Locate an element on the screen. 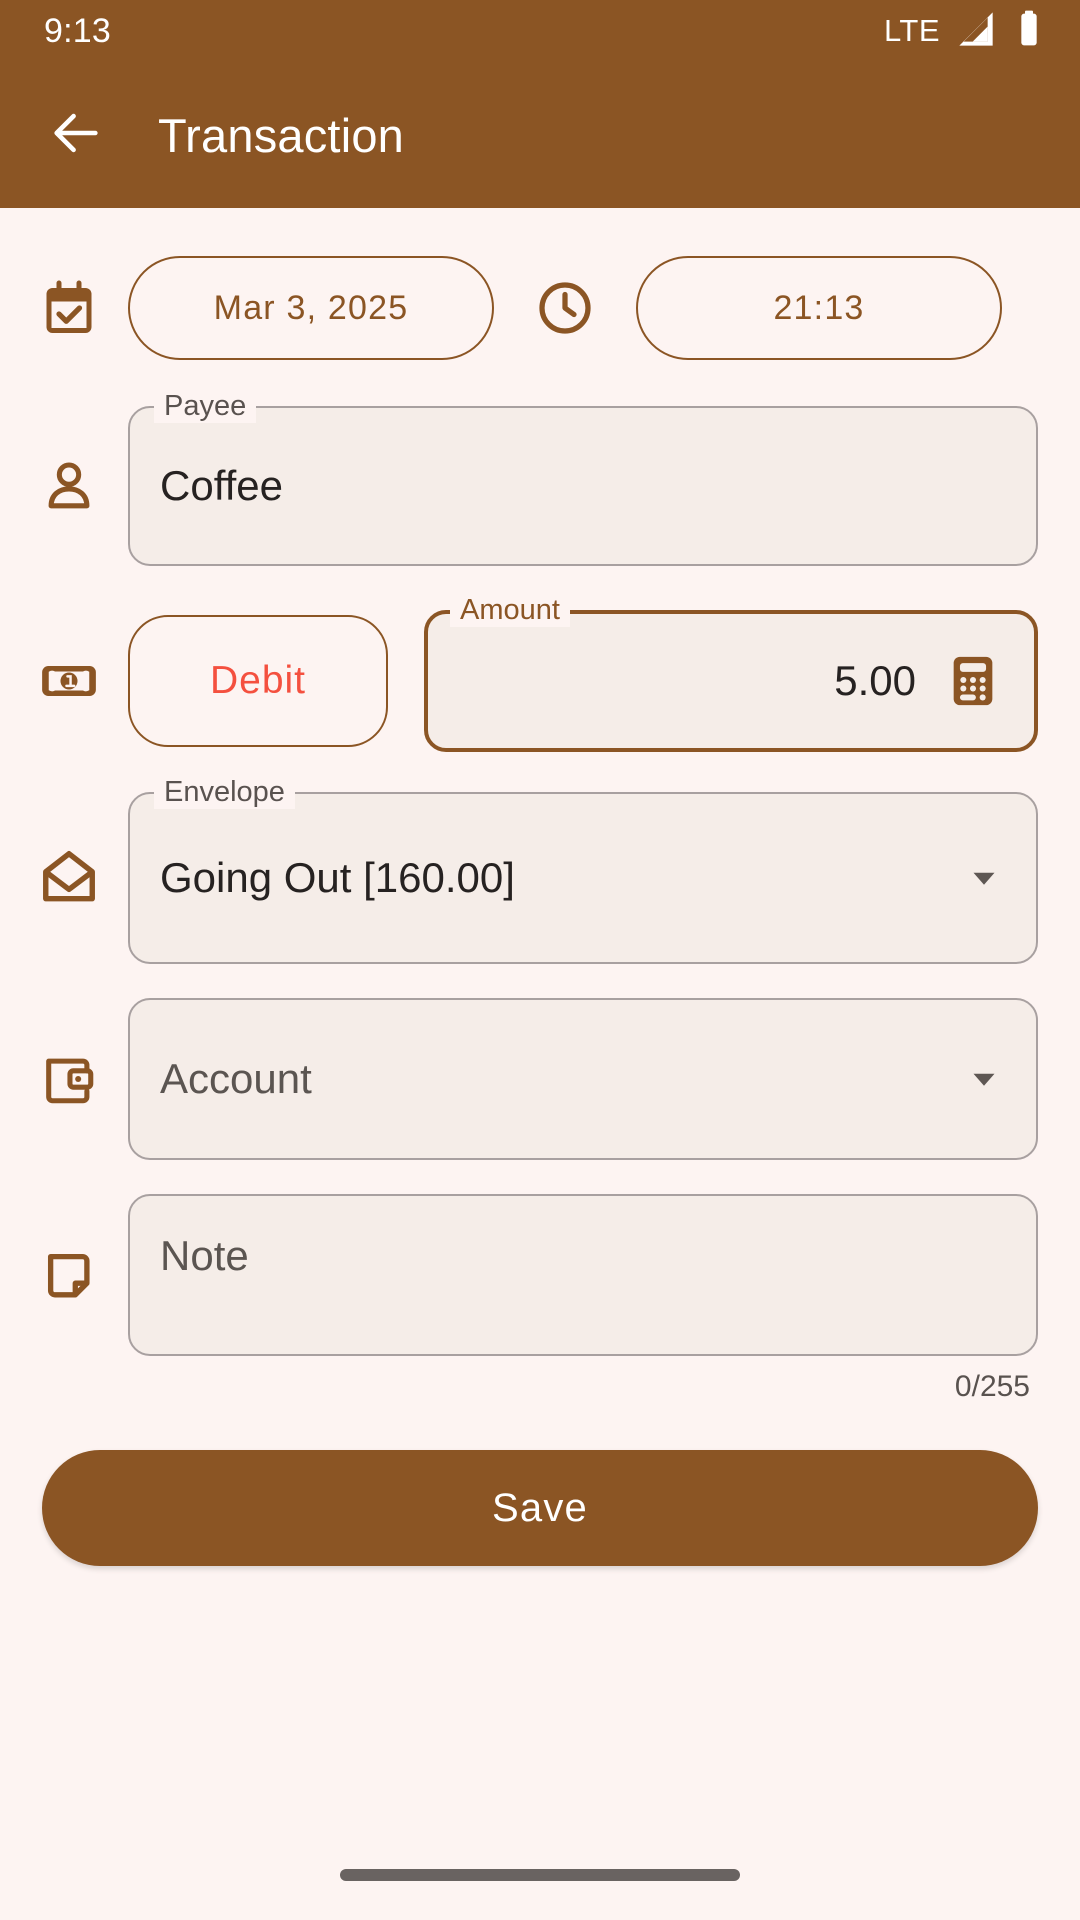  account-row: Account is located at coordinates (540, 1079).